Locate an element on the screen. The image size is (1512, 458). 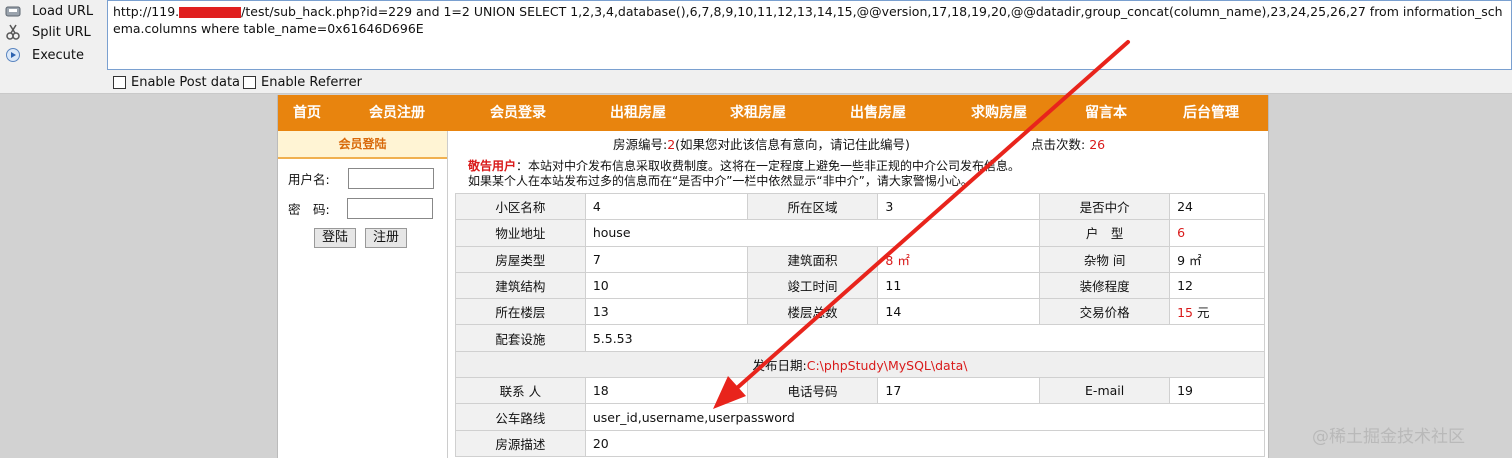
nav-login: 会员登录 is located at coordinates (518, 113).